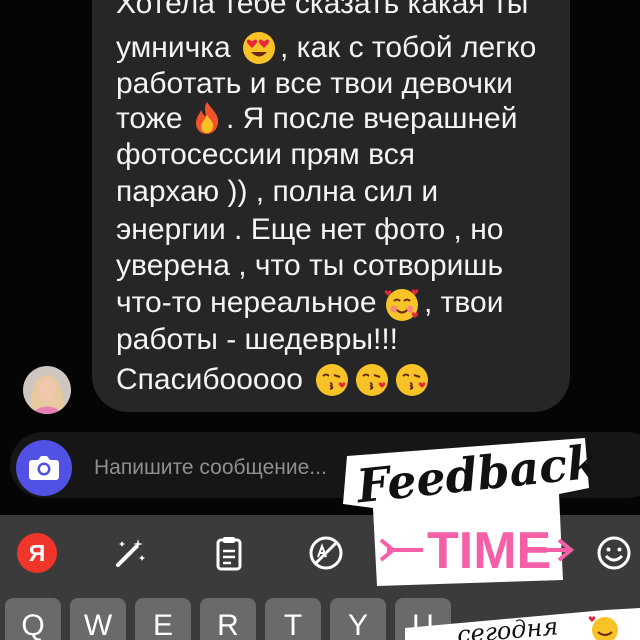  I want to click on key-y: Y, so click(358, 619).